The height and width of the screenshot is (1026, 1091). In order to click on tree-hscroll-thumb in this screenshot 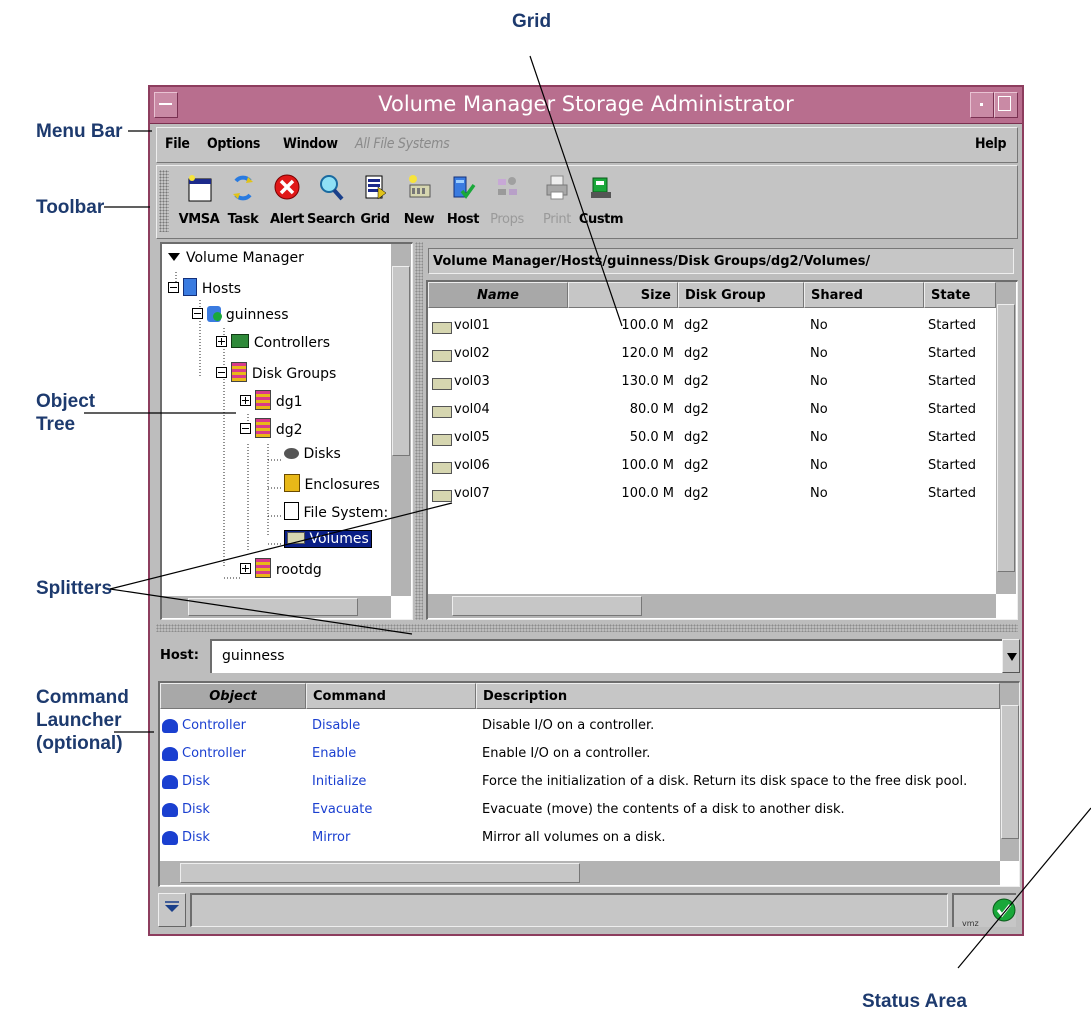, I will do `click(273, 607)`.